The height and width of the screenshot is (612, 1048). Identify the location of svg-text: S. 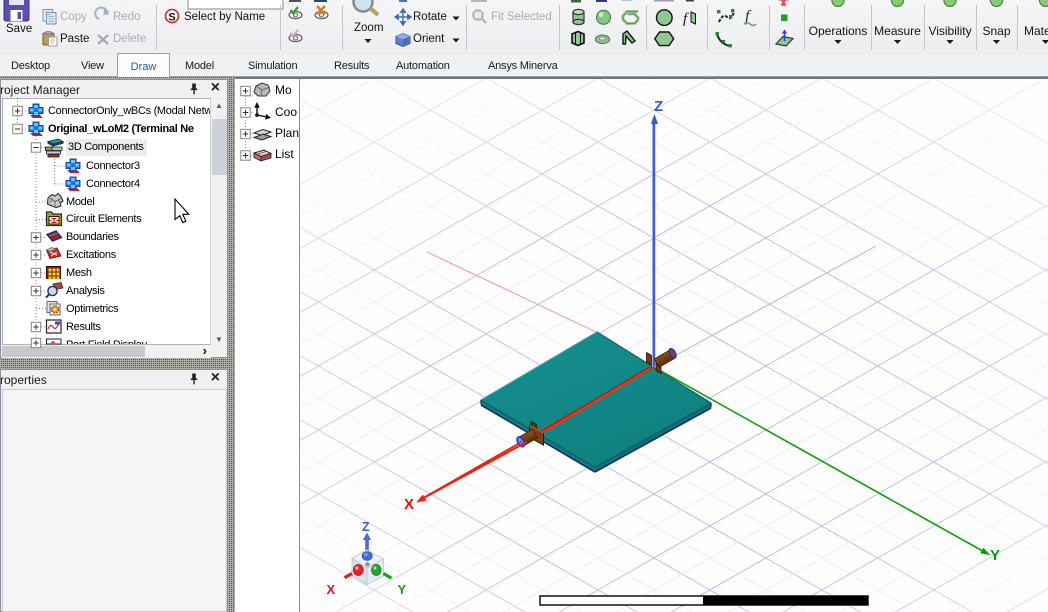
(171, 18).